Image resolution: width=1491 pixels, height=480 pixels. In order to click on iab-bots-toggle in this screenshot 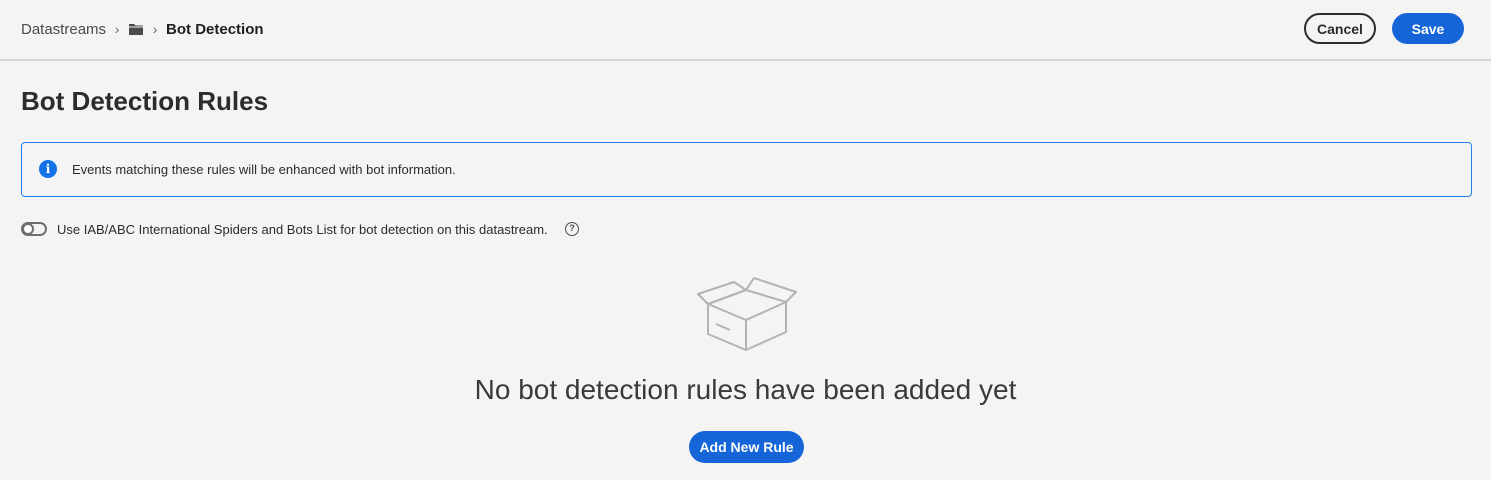, I will do `click(34, 229)`.